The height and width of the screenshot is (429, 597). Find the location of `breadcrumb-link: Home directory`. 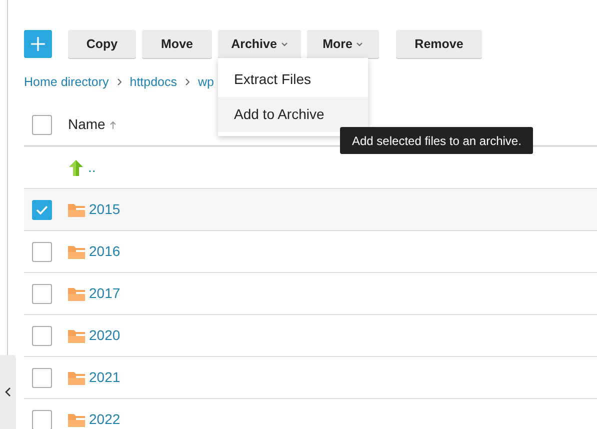

breadcrumb-link: Home directory is located at coordinates (66, 82).